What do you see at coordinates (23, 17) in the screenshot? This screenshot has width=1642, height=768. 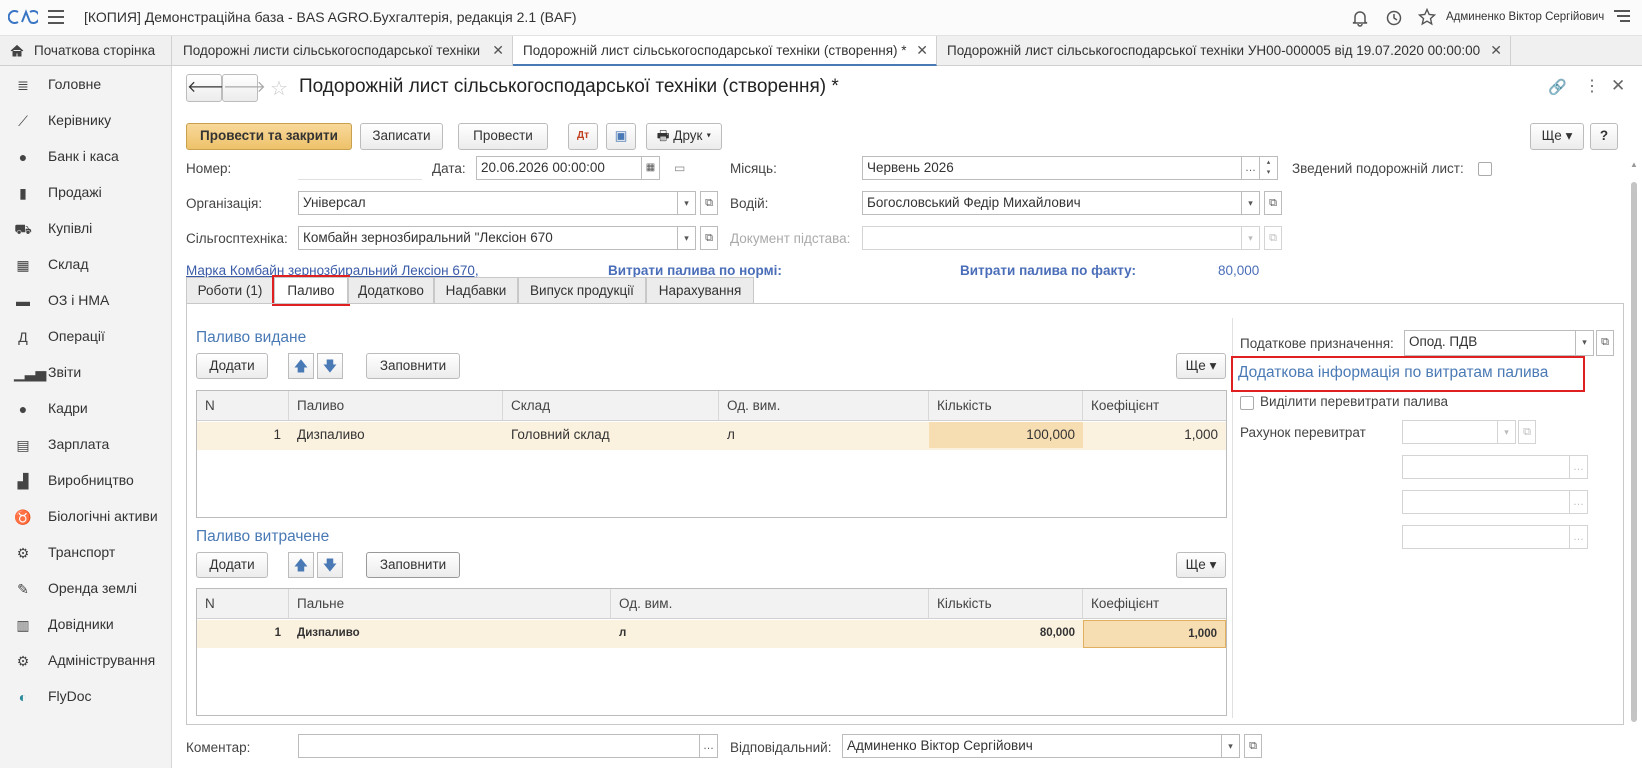 I see `app-logo-icon` at bounding box center [23, 17].